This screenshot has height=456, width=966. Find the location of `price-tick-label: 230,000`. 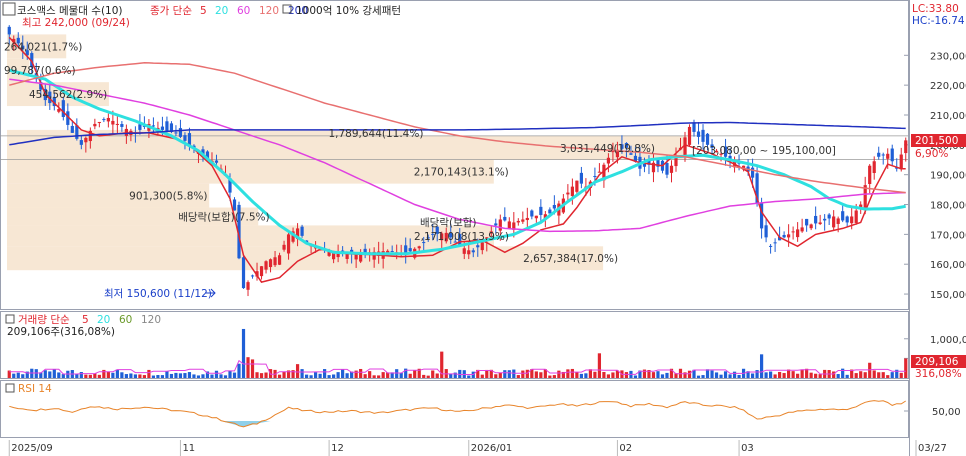

price-tick-label: 230,000 is located at coordinates (948, 56).